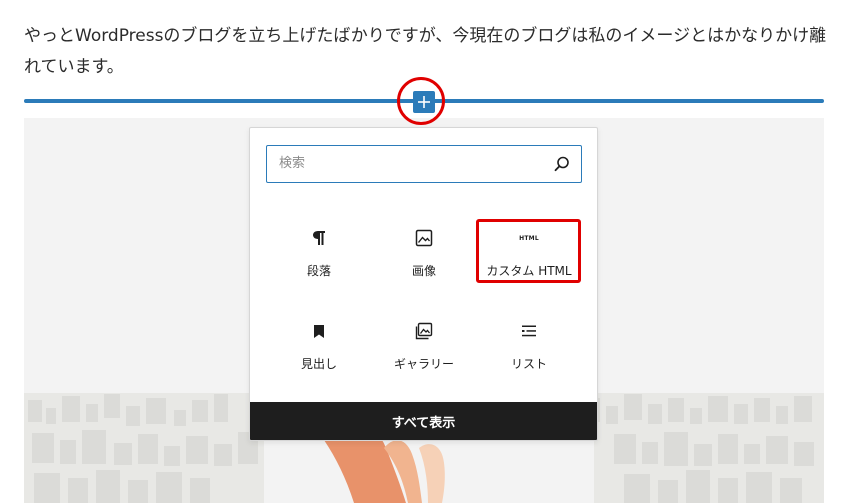 Image resolution: width=854 pixels, height=503 pixels. I want to click on html-icon-text: HTML, so click(529, 238).